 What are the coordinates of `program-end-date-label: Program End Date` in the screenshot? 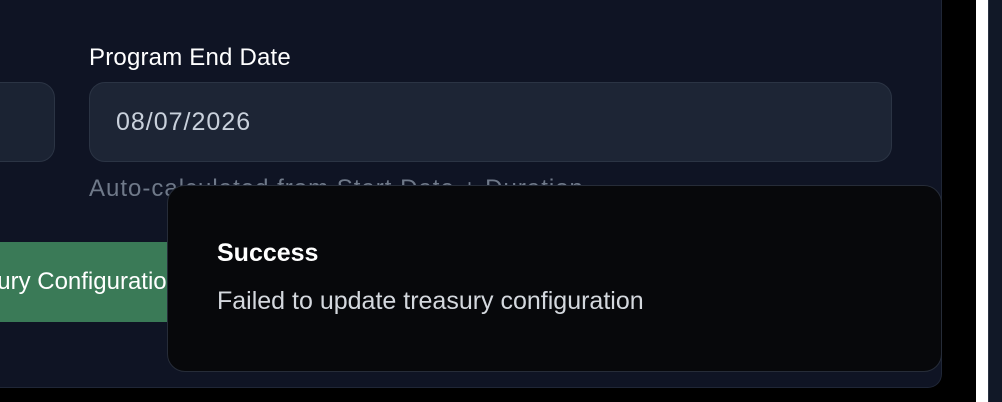 It's located at (190, 57).